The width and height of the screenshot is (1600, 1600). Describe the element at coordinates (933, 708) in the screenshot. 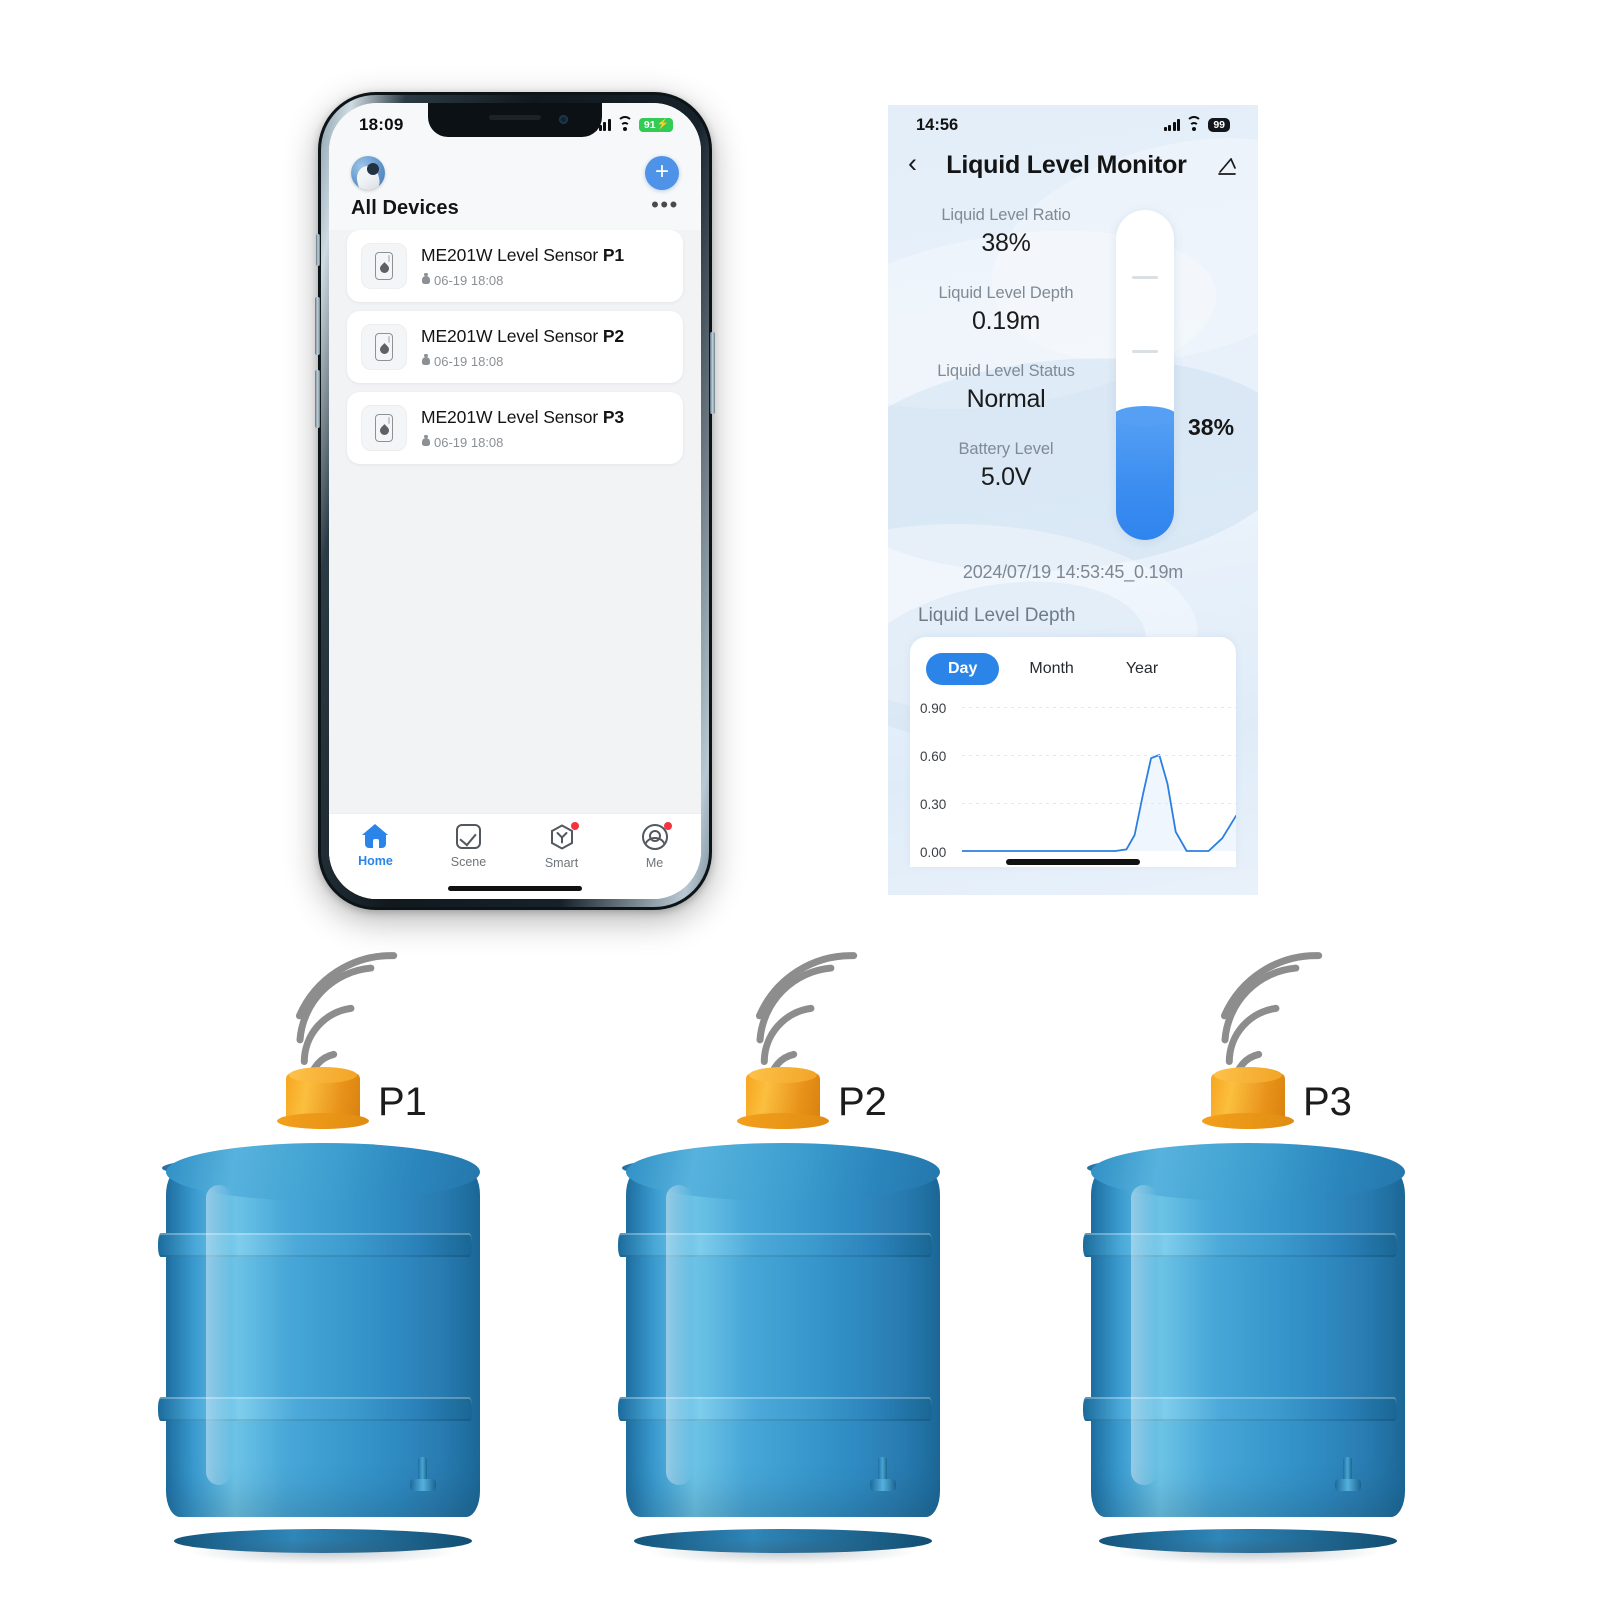

I see `y-tick-label: 0.90` at that location.